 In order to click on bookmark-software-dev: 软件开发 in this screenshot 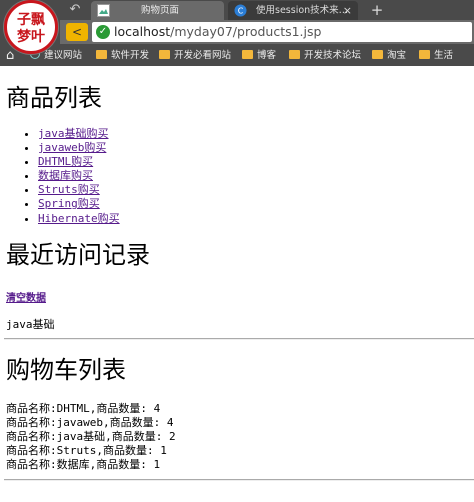, I will do `click(122, 56)`.